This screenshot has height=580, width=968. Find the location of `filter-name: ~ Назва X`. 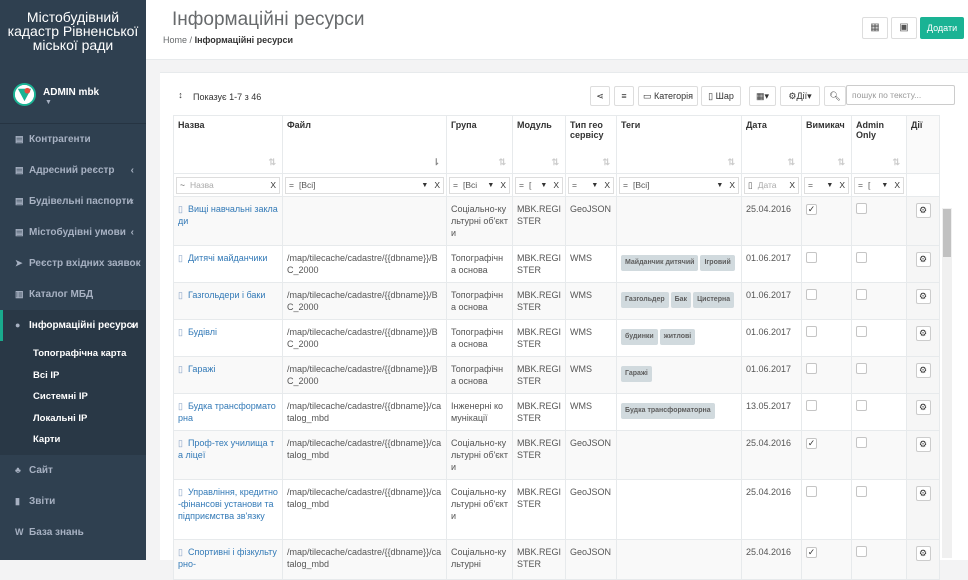

filter-name: ~ Назва X is located at coordinates (228, 185).